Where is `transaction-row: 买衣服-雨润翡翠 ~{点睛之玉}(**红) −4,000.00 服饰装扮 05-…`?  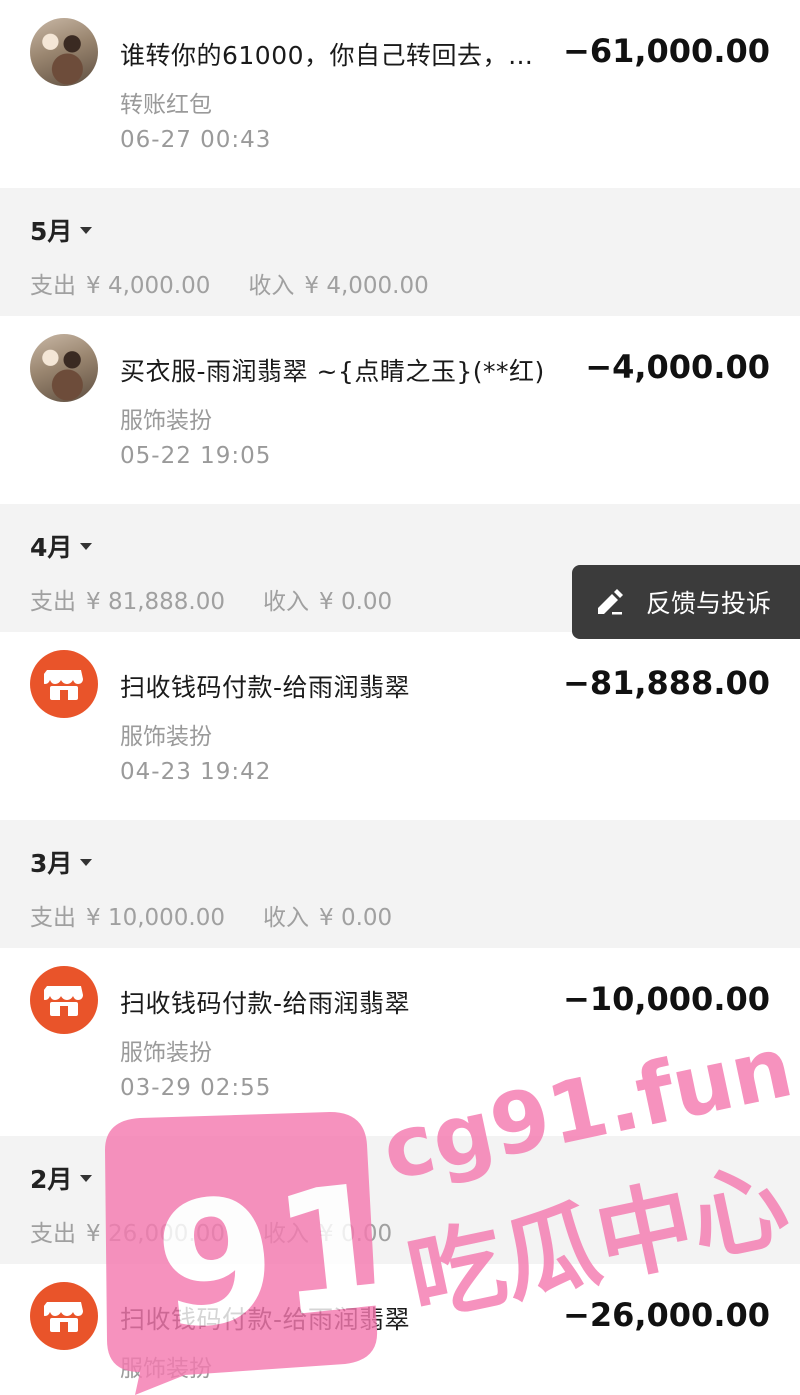 transaction-row: 买衣服-雨润翡翠 ~{点睛之玉}(**红) −4,000.00 服饰装扮 05-… is located at coordinates (400, 410).